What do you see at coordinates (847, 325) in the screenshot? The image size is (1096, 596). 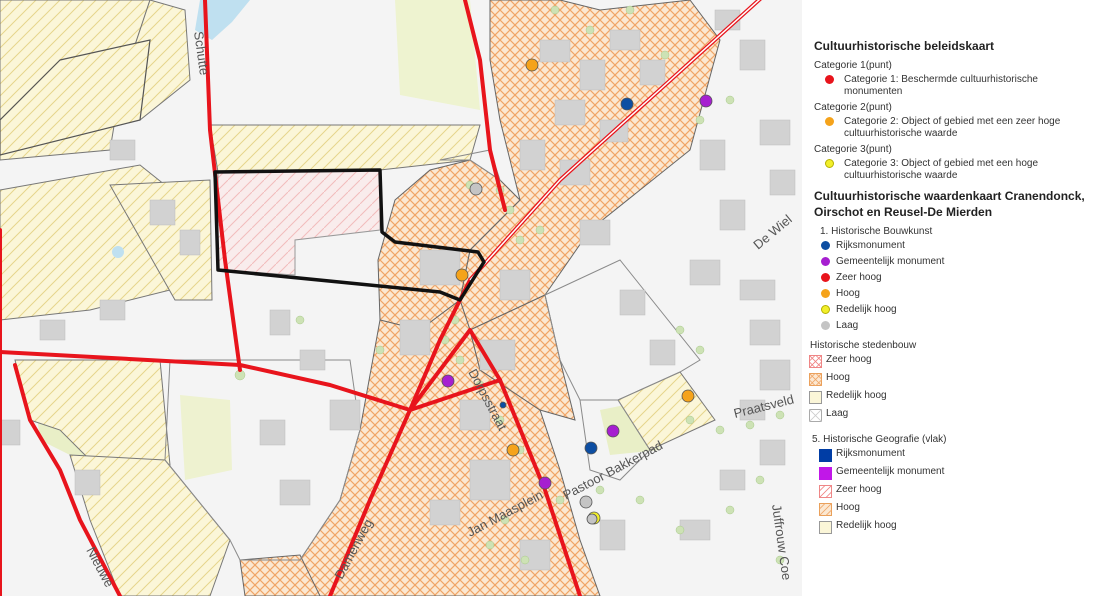 I see `legend-bouwkunst-text: Laag` at bounding box center [847, 325].